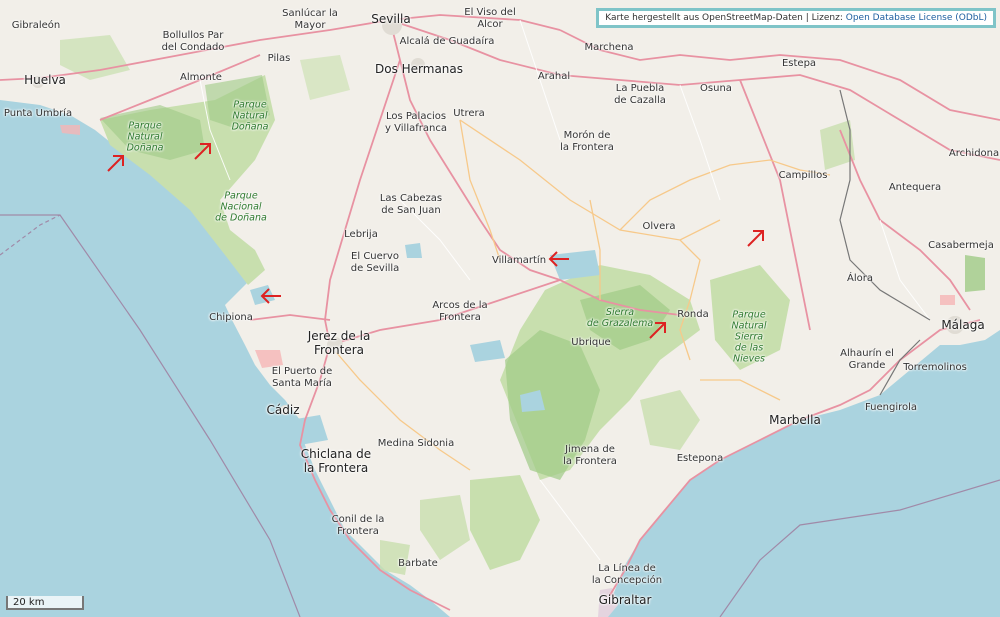 This screenshot has height=617, width=1000. I want to click on license-link: Open Database License (ODbL), so click(916, 18).